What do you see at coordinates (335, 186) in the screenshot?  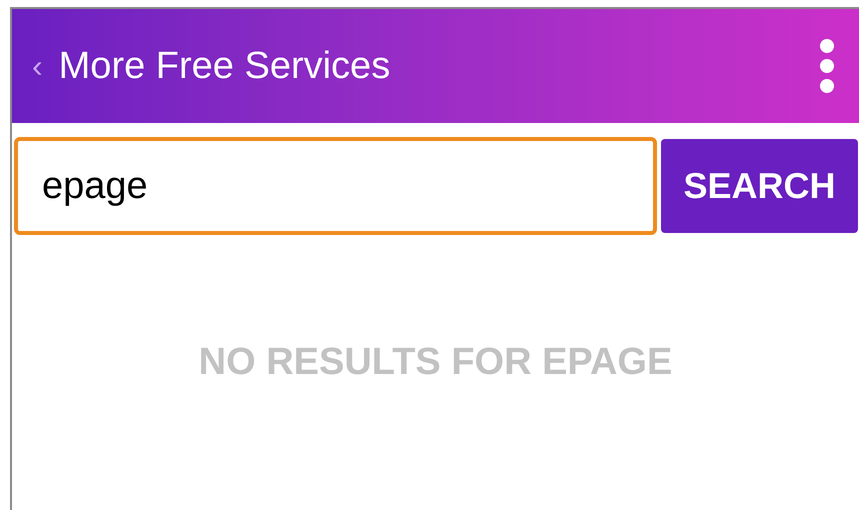 I see `search-field: epage` at bounding box center [335, 186].